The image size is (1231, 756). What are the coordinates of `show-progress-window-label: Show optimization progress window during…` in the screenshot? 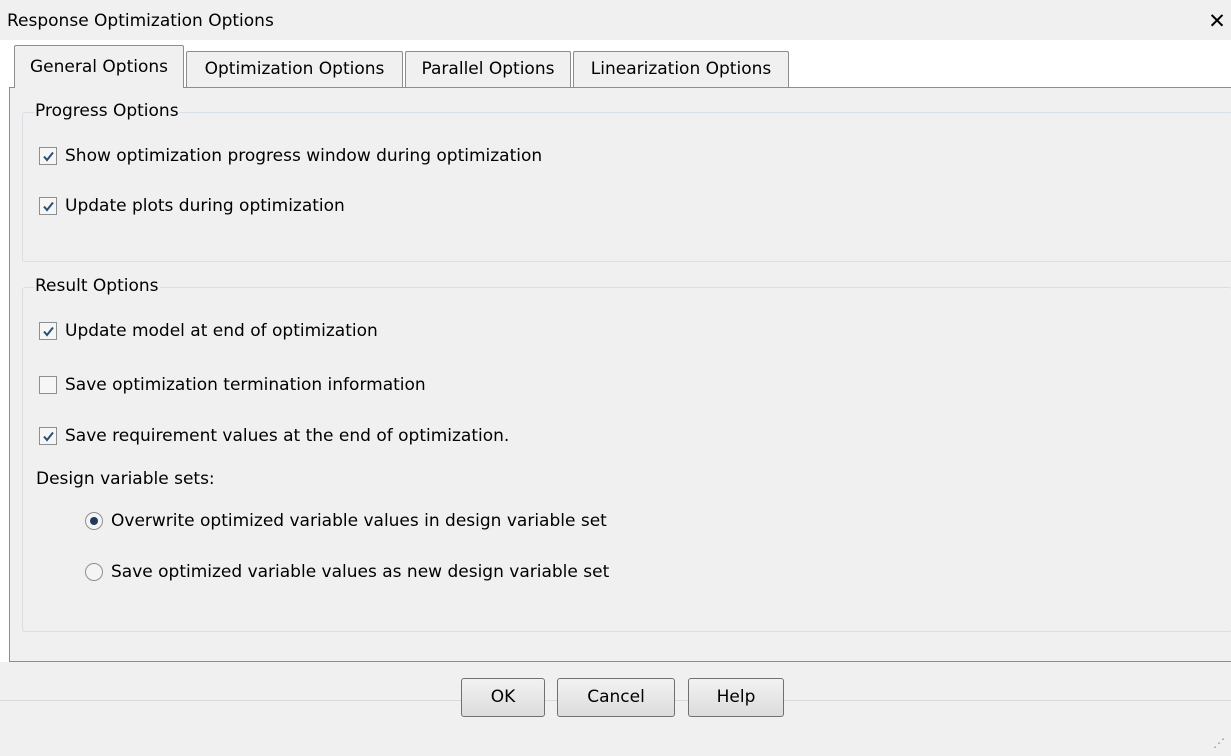 It's located at (304, 156).